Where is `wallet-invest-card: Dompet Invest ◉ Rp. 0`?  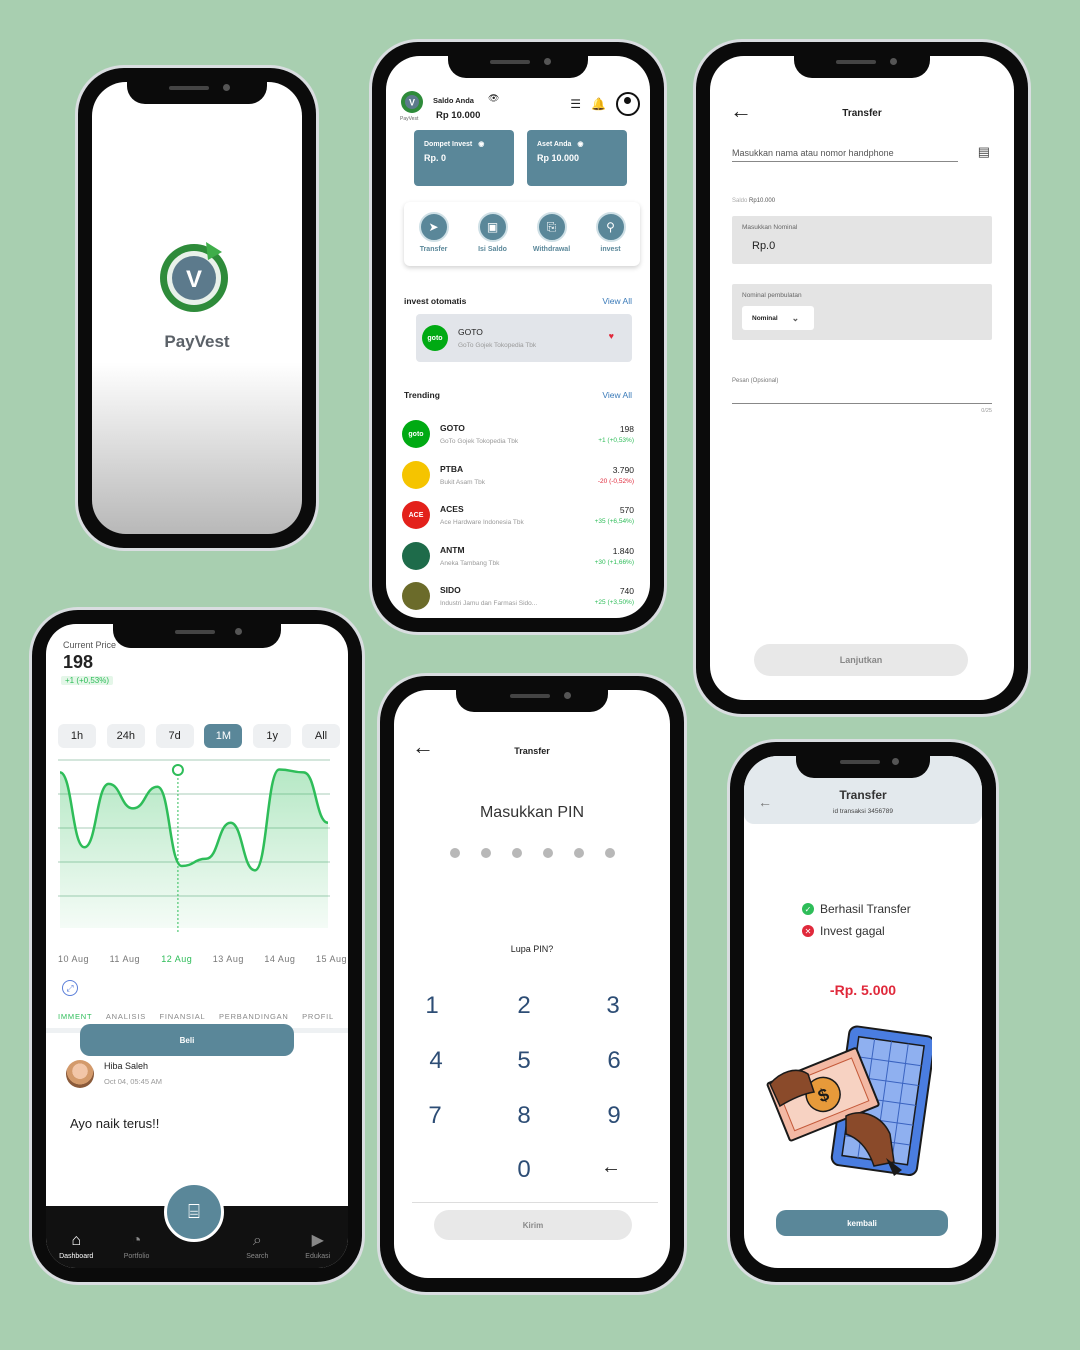 wallet-invest-card: Dompet Invest ◉ Rp. 0 is located at coordinates (464, 158).